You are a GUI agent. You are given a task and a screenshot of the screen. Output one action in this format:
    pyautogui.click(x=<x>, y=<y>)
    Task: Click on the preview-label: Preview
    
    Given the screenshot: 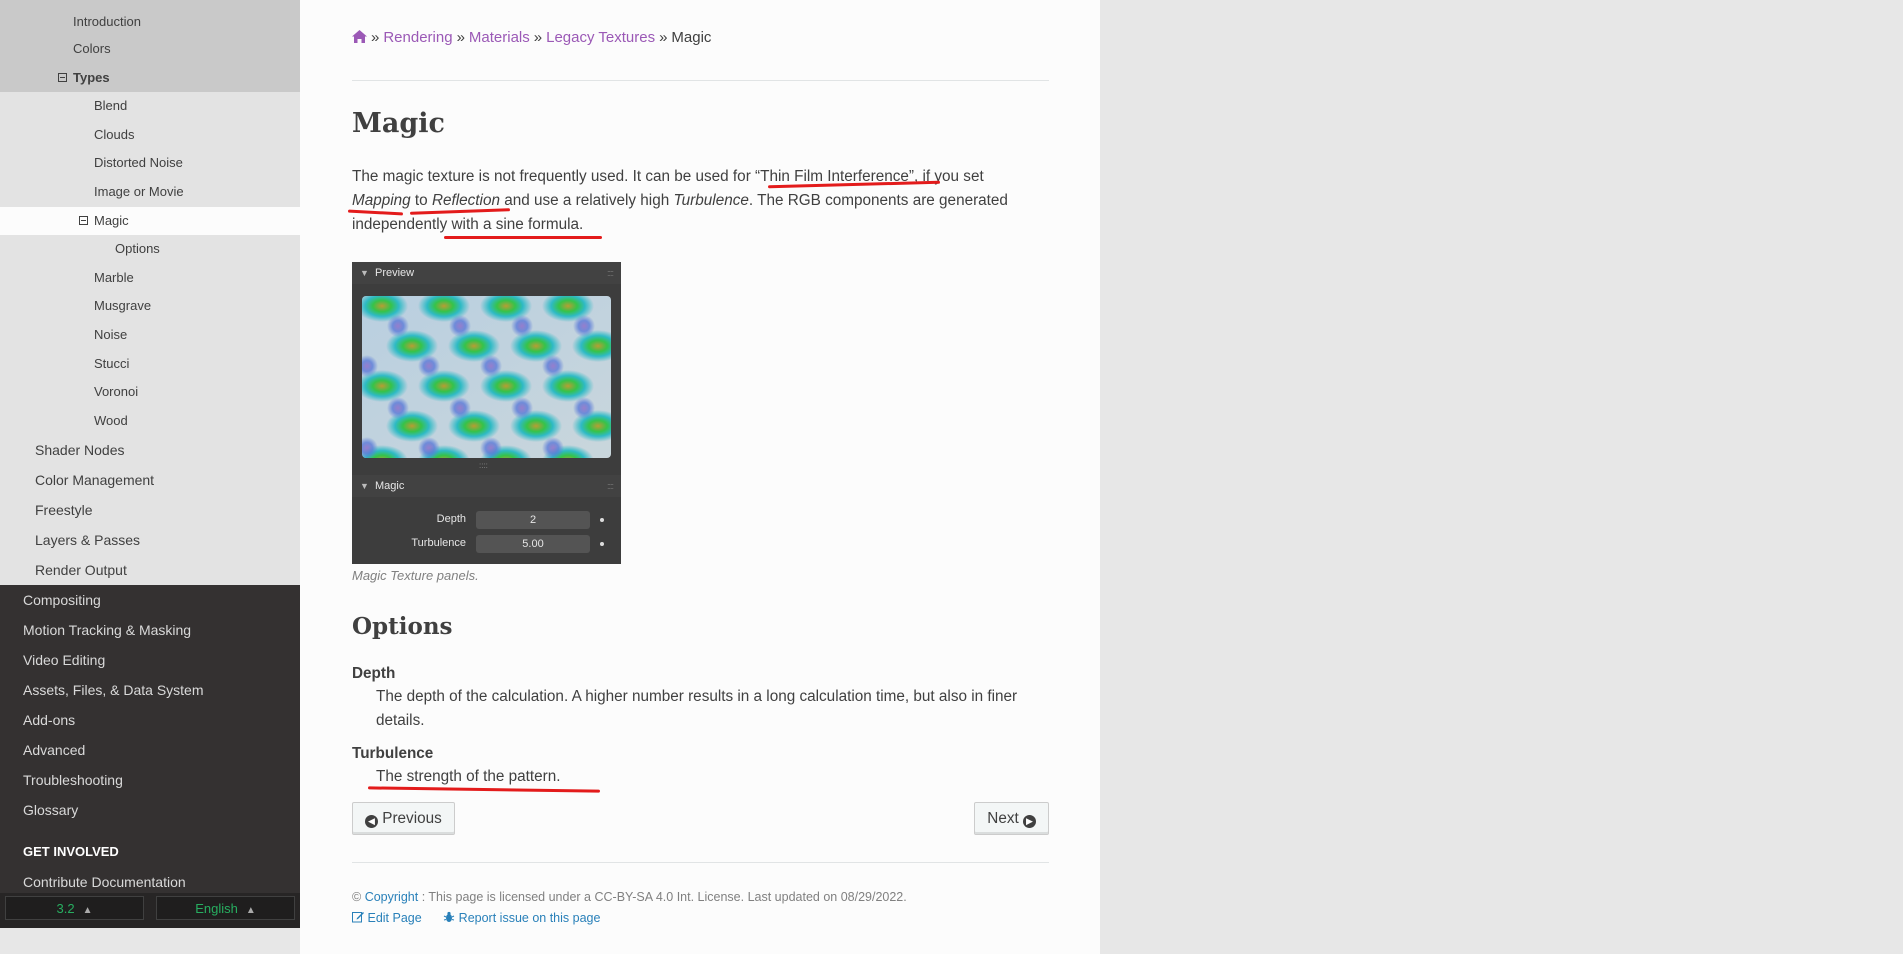 What is the action you would take?
    pyautogui.click(x=395, y=273)
    